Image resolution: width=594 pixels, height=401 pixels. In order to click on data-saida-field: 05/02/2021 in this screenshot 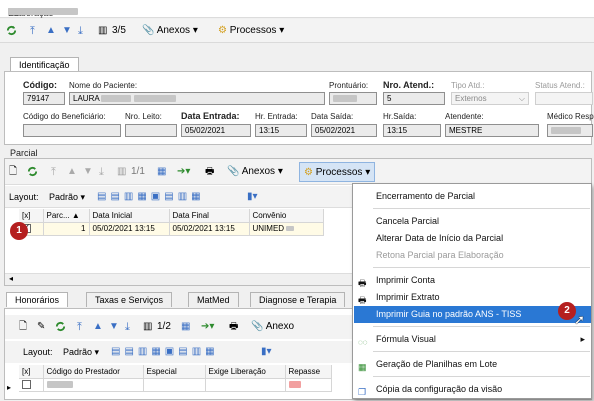, I will do `click(344, 130)`.